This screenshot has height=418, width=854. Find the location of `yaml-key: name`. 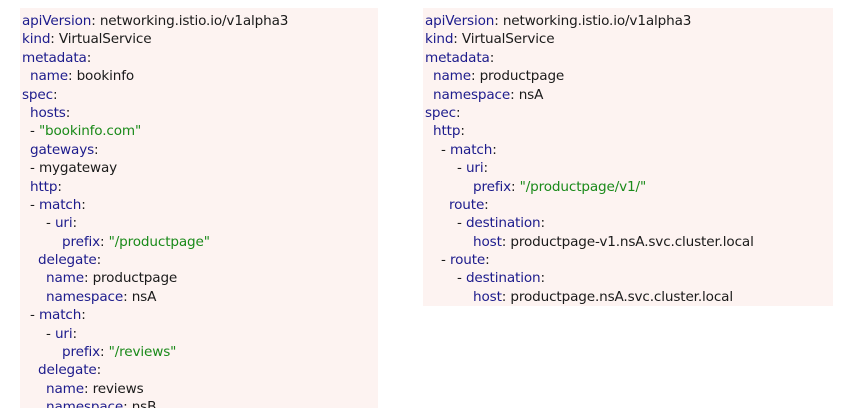

yaml-key: name is located at coordinates (49, 76).